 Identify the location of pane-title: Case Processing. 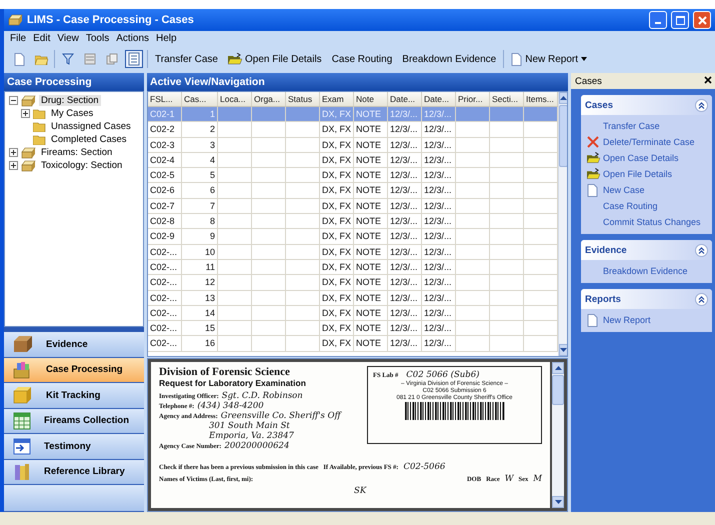
(74, 82).